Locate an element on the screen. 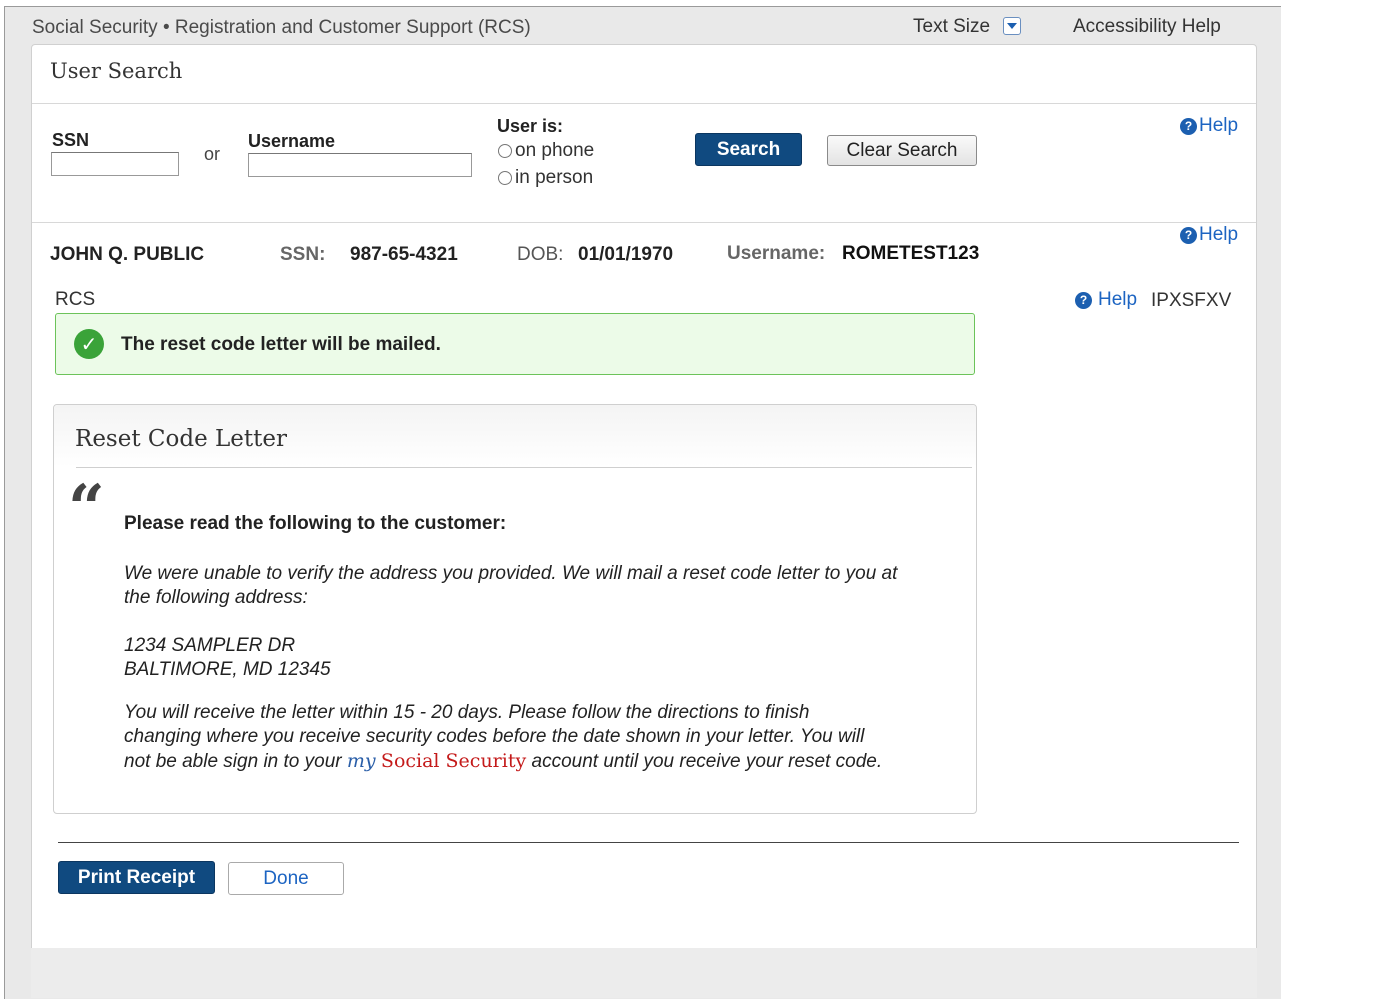 Image resolution: width=1377 pixels, height=999 pixels. text-size-link: Text Size is located at coordinates (951, 27).